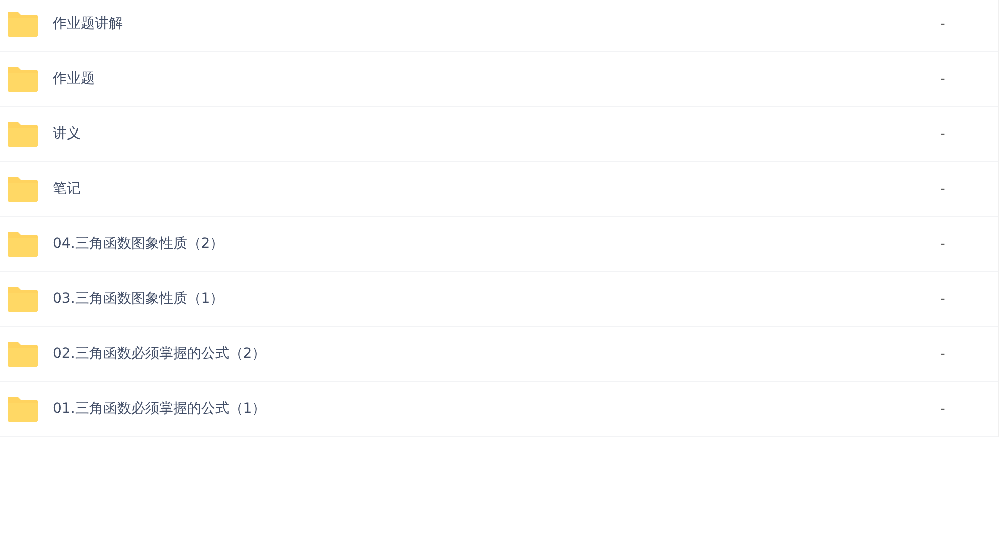 The height and width of the screenshot is (545, 1000). I want to click on folder-name: 01.三角函数必须掌握的公式（1）, so click(493, 409).